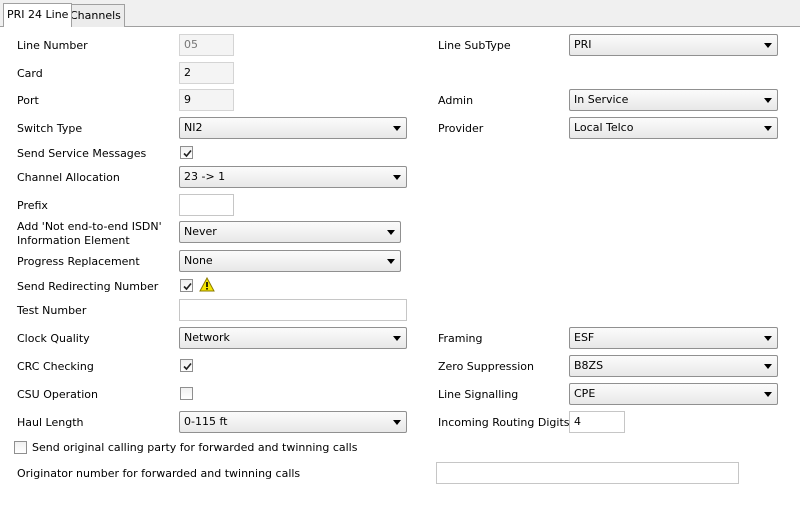 This screenshot has width=800, height=509. What do you see at coordinates (57, 394) in the screenshot?
I see `csu-operation-label: CSU Operation` at bounding box center [57, 394].